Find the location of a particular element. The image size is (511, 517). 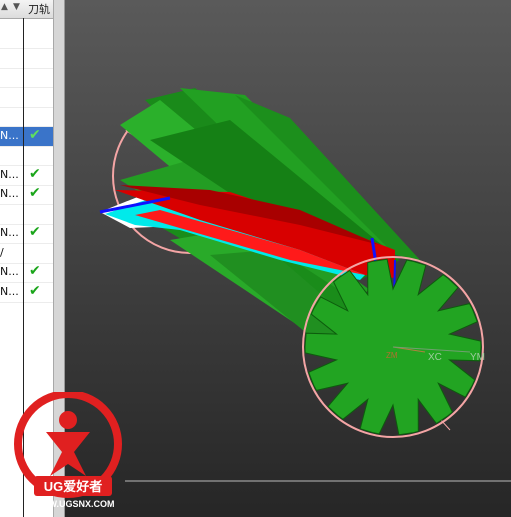

ugsnx-watermark: UG爱好者 WWW.UGSNX.COM is located at coordinates (68, 450).